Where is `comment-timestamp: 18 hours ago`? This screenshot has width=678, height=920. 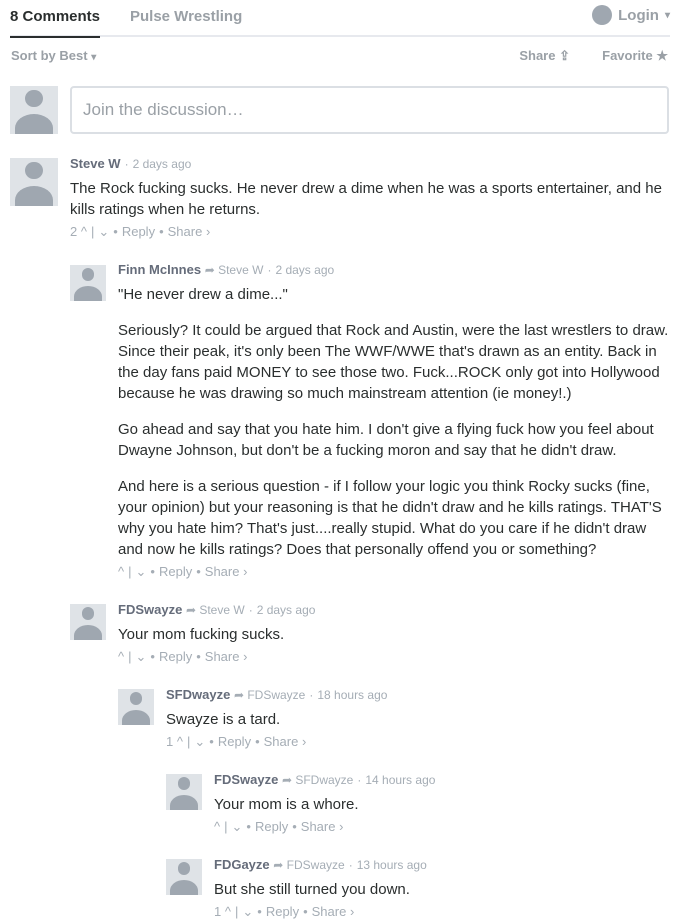
comment-timestamp: 18 hours ago is located at coordinates (352, 695).